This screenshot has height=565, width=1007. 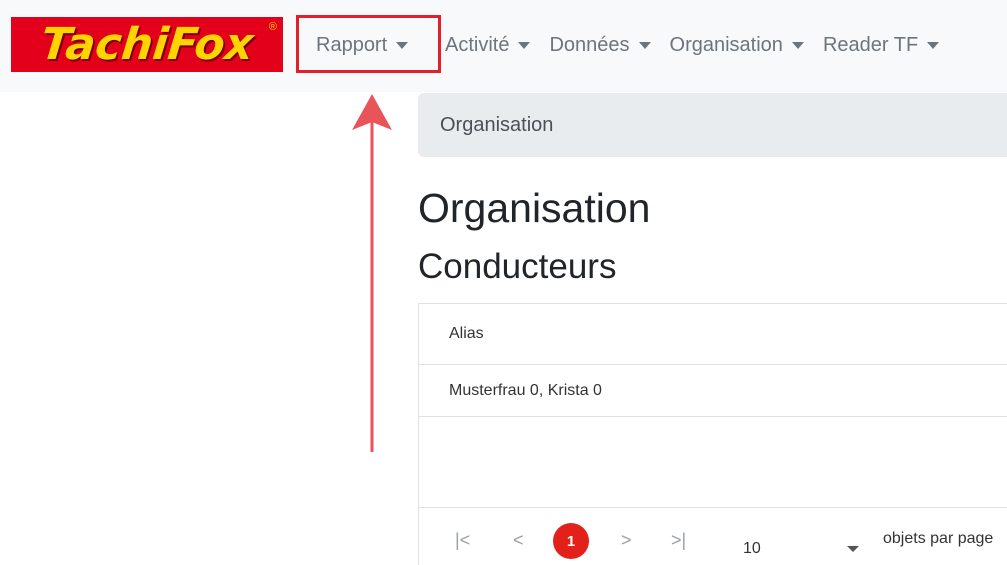 What do you see at coordinates (870, 44) in the screenshot?
I see `menu-reader-tf-label: Reader TF` at bounding box center [870, 44].